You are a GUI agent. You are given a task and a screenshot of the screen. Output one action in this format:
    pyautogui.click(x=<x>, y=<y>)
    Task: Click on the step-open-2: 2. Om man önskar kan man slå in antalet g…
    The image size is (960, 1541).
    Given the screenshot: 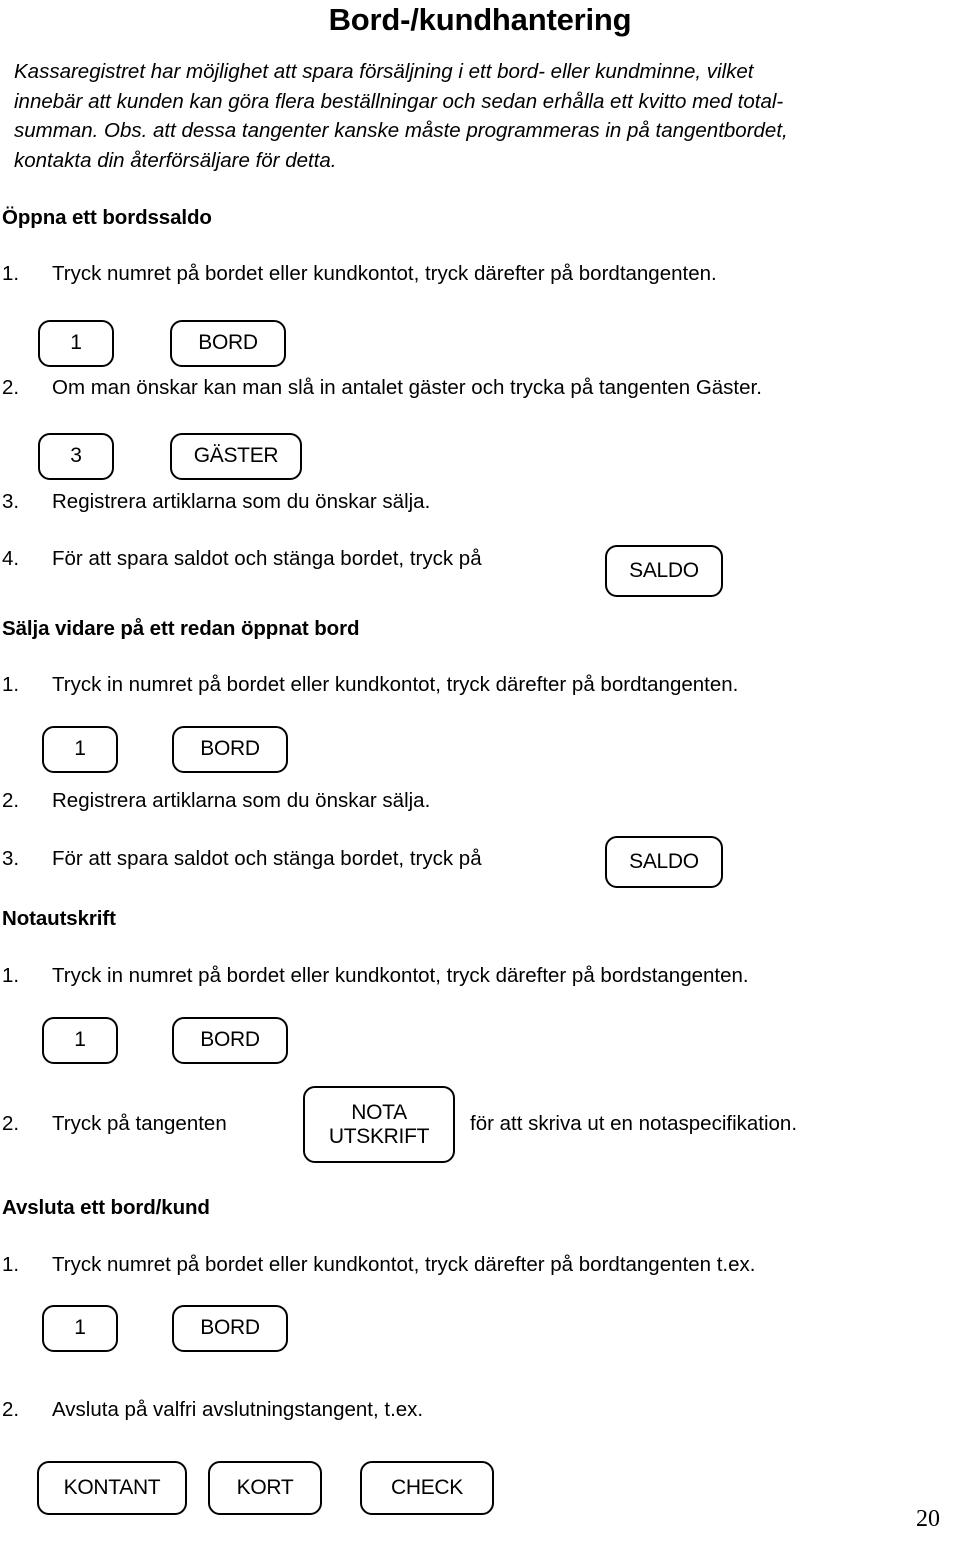 What is the action you would take?
    pyautogui.click(x=382, y=388)
    